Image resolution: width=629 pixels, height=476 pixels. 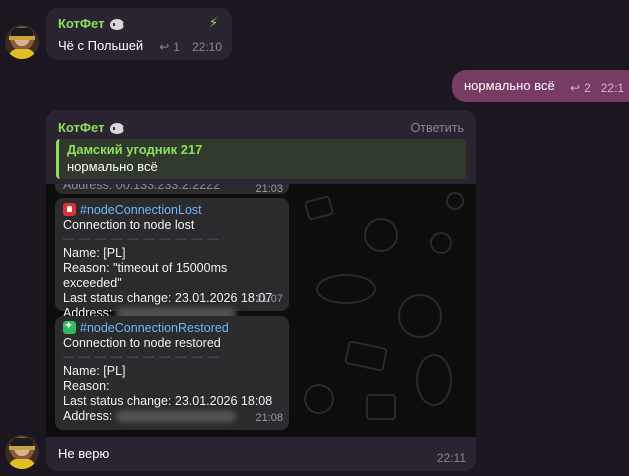 I want to click on message-text: Чё с Польшей, so click(x=101, y=45).